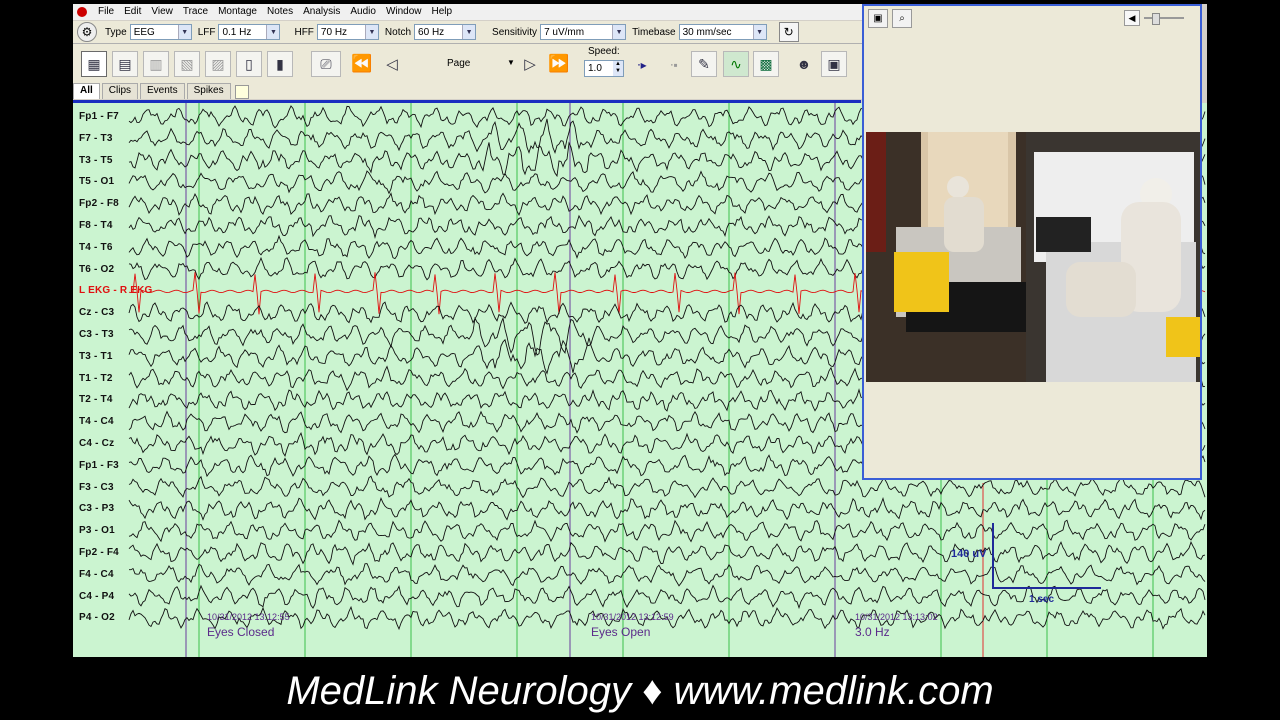 This screenshot has height=720, width=1280. What do you see at coordinates (206, 32) in the screenshot?
I see `lff-label: LFF` at bounding box center [206, 32].